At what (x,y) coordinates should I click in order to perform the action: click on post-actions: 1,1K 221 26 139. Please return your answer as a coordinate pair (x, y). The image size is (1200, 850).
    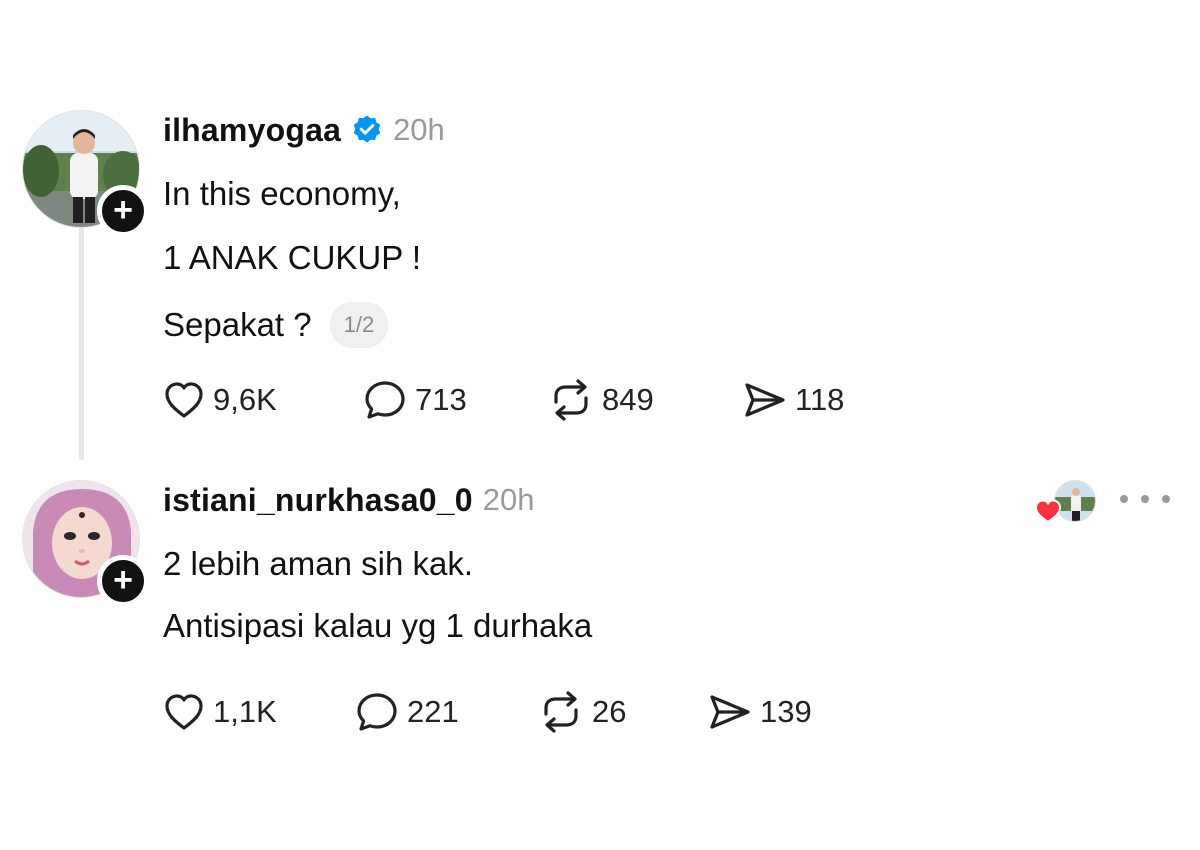
    Looking at the image, I should click on (487, 712).